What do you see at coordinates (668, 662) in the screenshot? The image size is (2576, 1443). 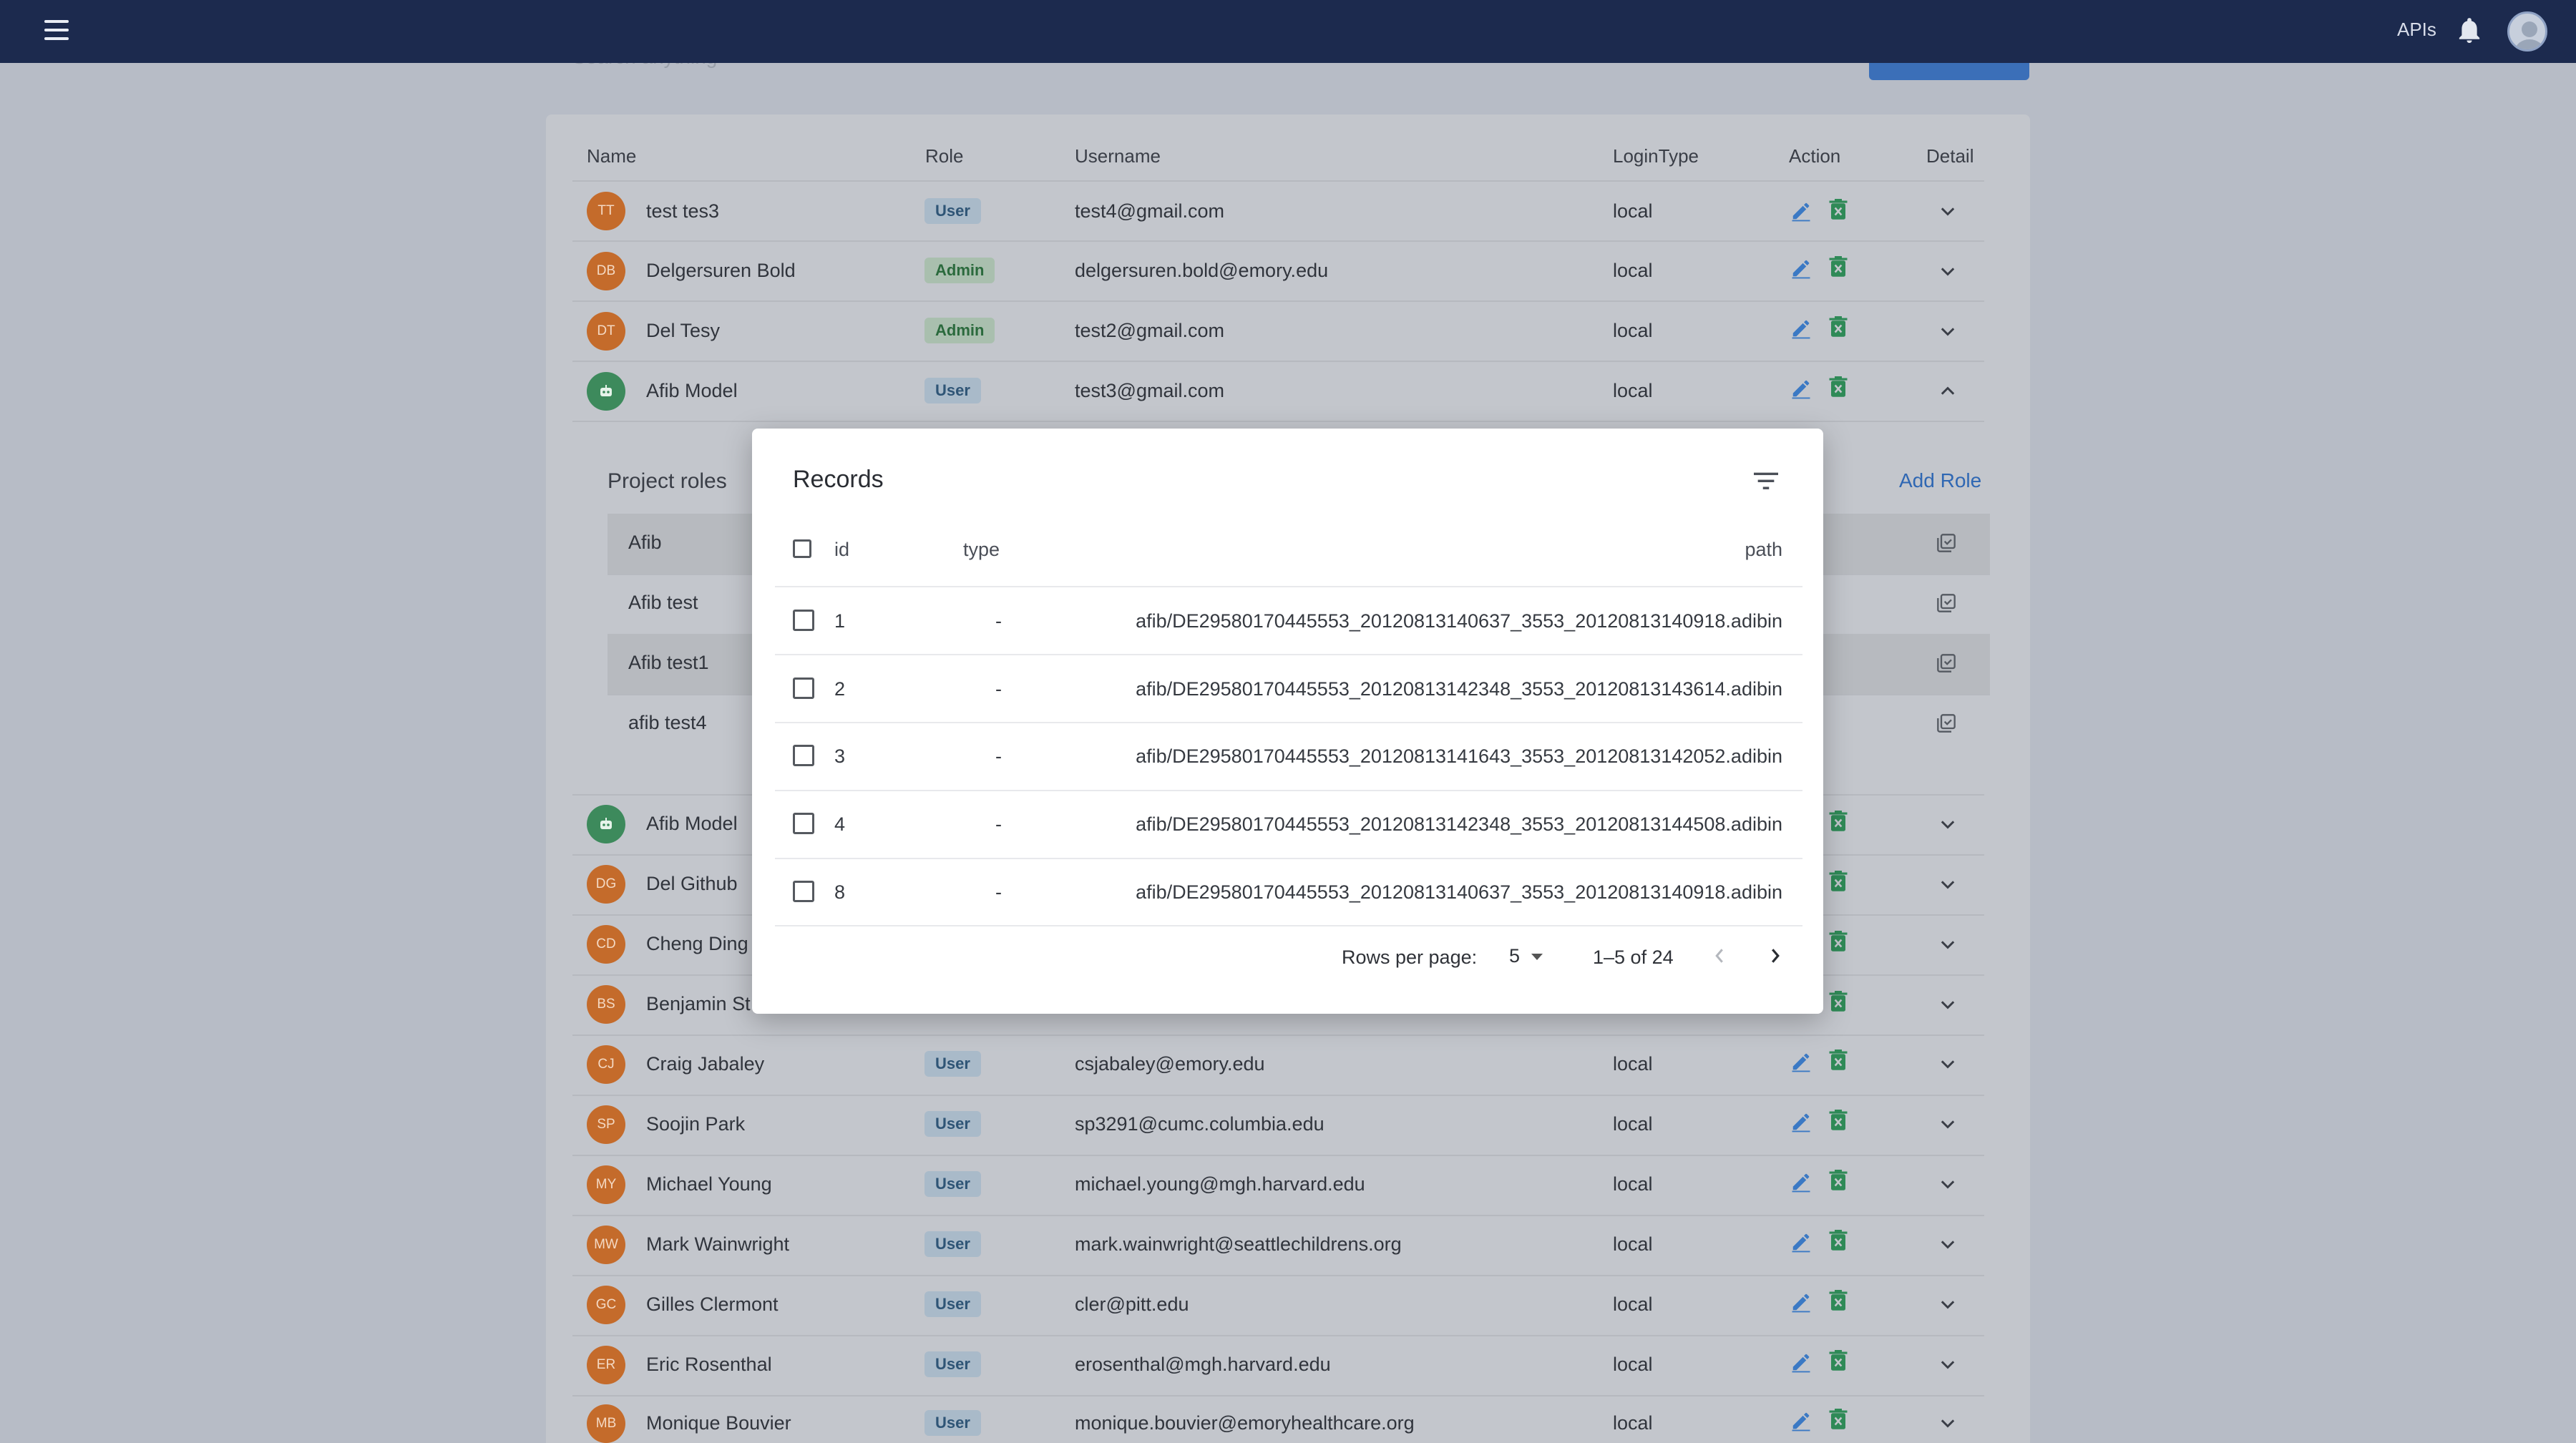 I see `project-role-name: Afib test1` at bounding box center [668, 662].